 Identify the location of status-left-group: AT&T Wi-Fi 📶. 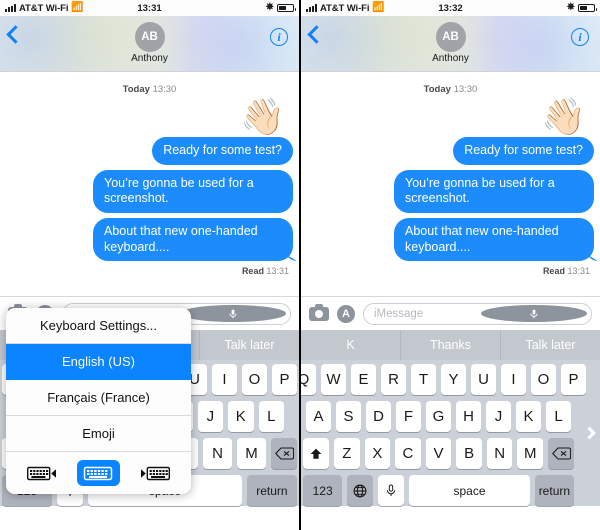
(44, 8).